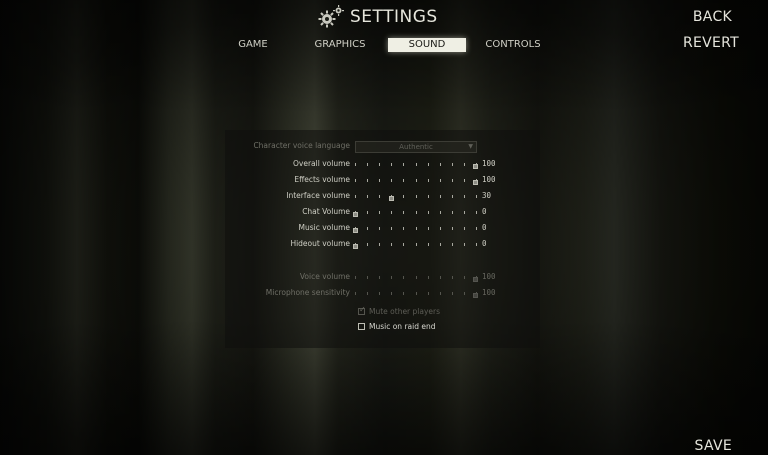  I want to click on slider-row: Voice volume 100, so click(382, 279).